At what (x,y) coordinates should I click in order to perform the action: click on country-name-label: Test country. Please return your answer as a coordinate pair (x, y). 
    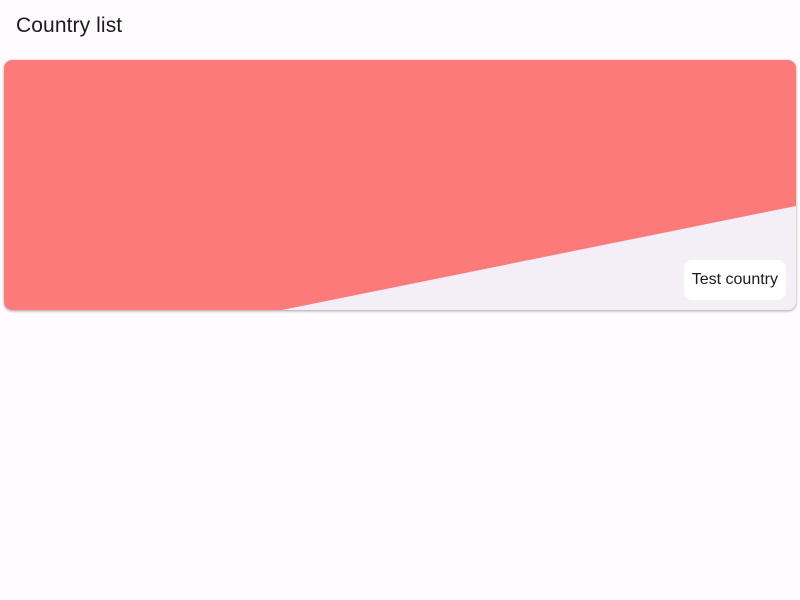
    Looking at the image, I should click on (734, 280).